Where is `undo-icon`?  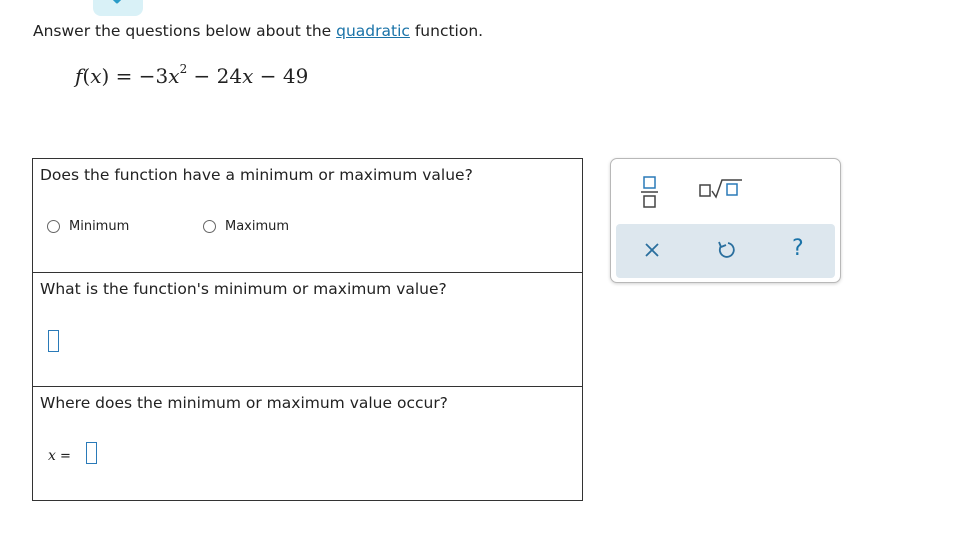 undo-icon is located at coordinates (726, 250).